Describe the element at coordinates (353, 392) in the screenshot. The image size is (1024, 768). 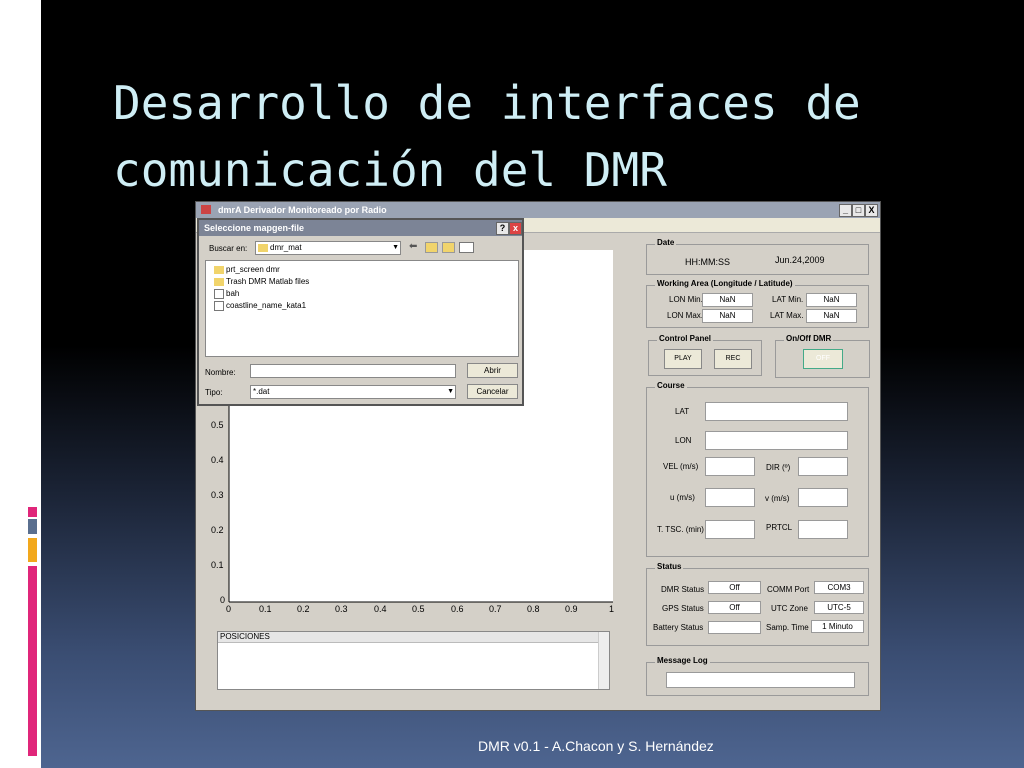
I see `tipo-dropdown: *.dat ▼` at that location.